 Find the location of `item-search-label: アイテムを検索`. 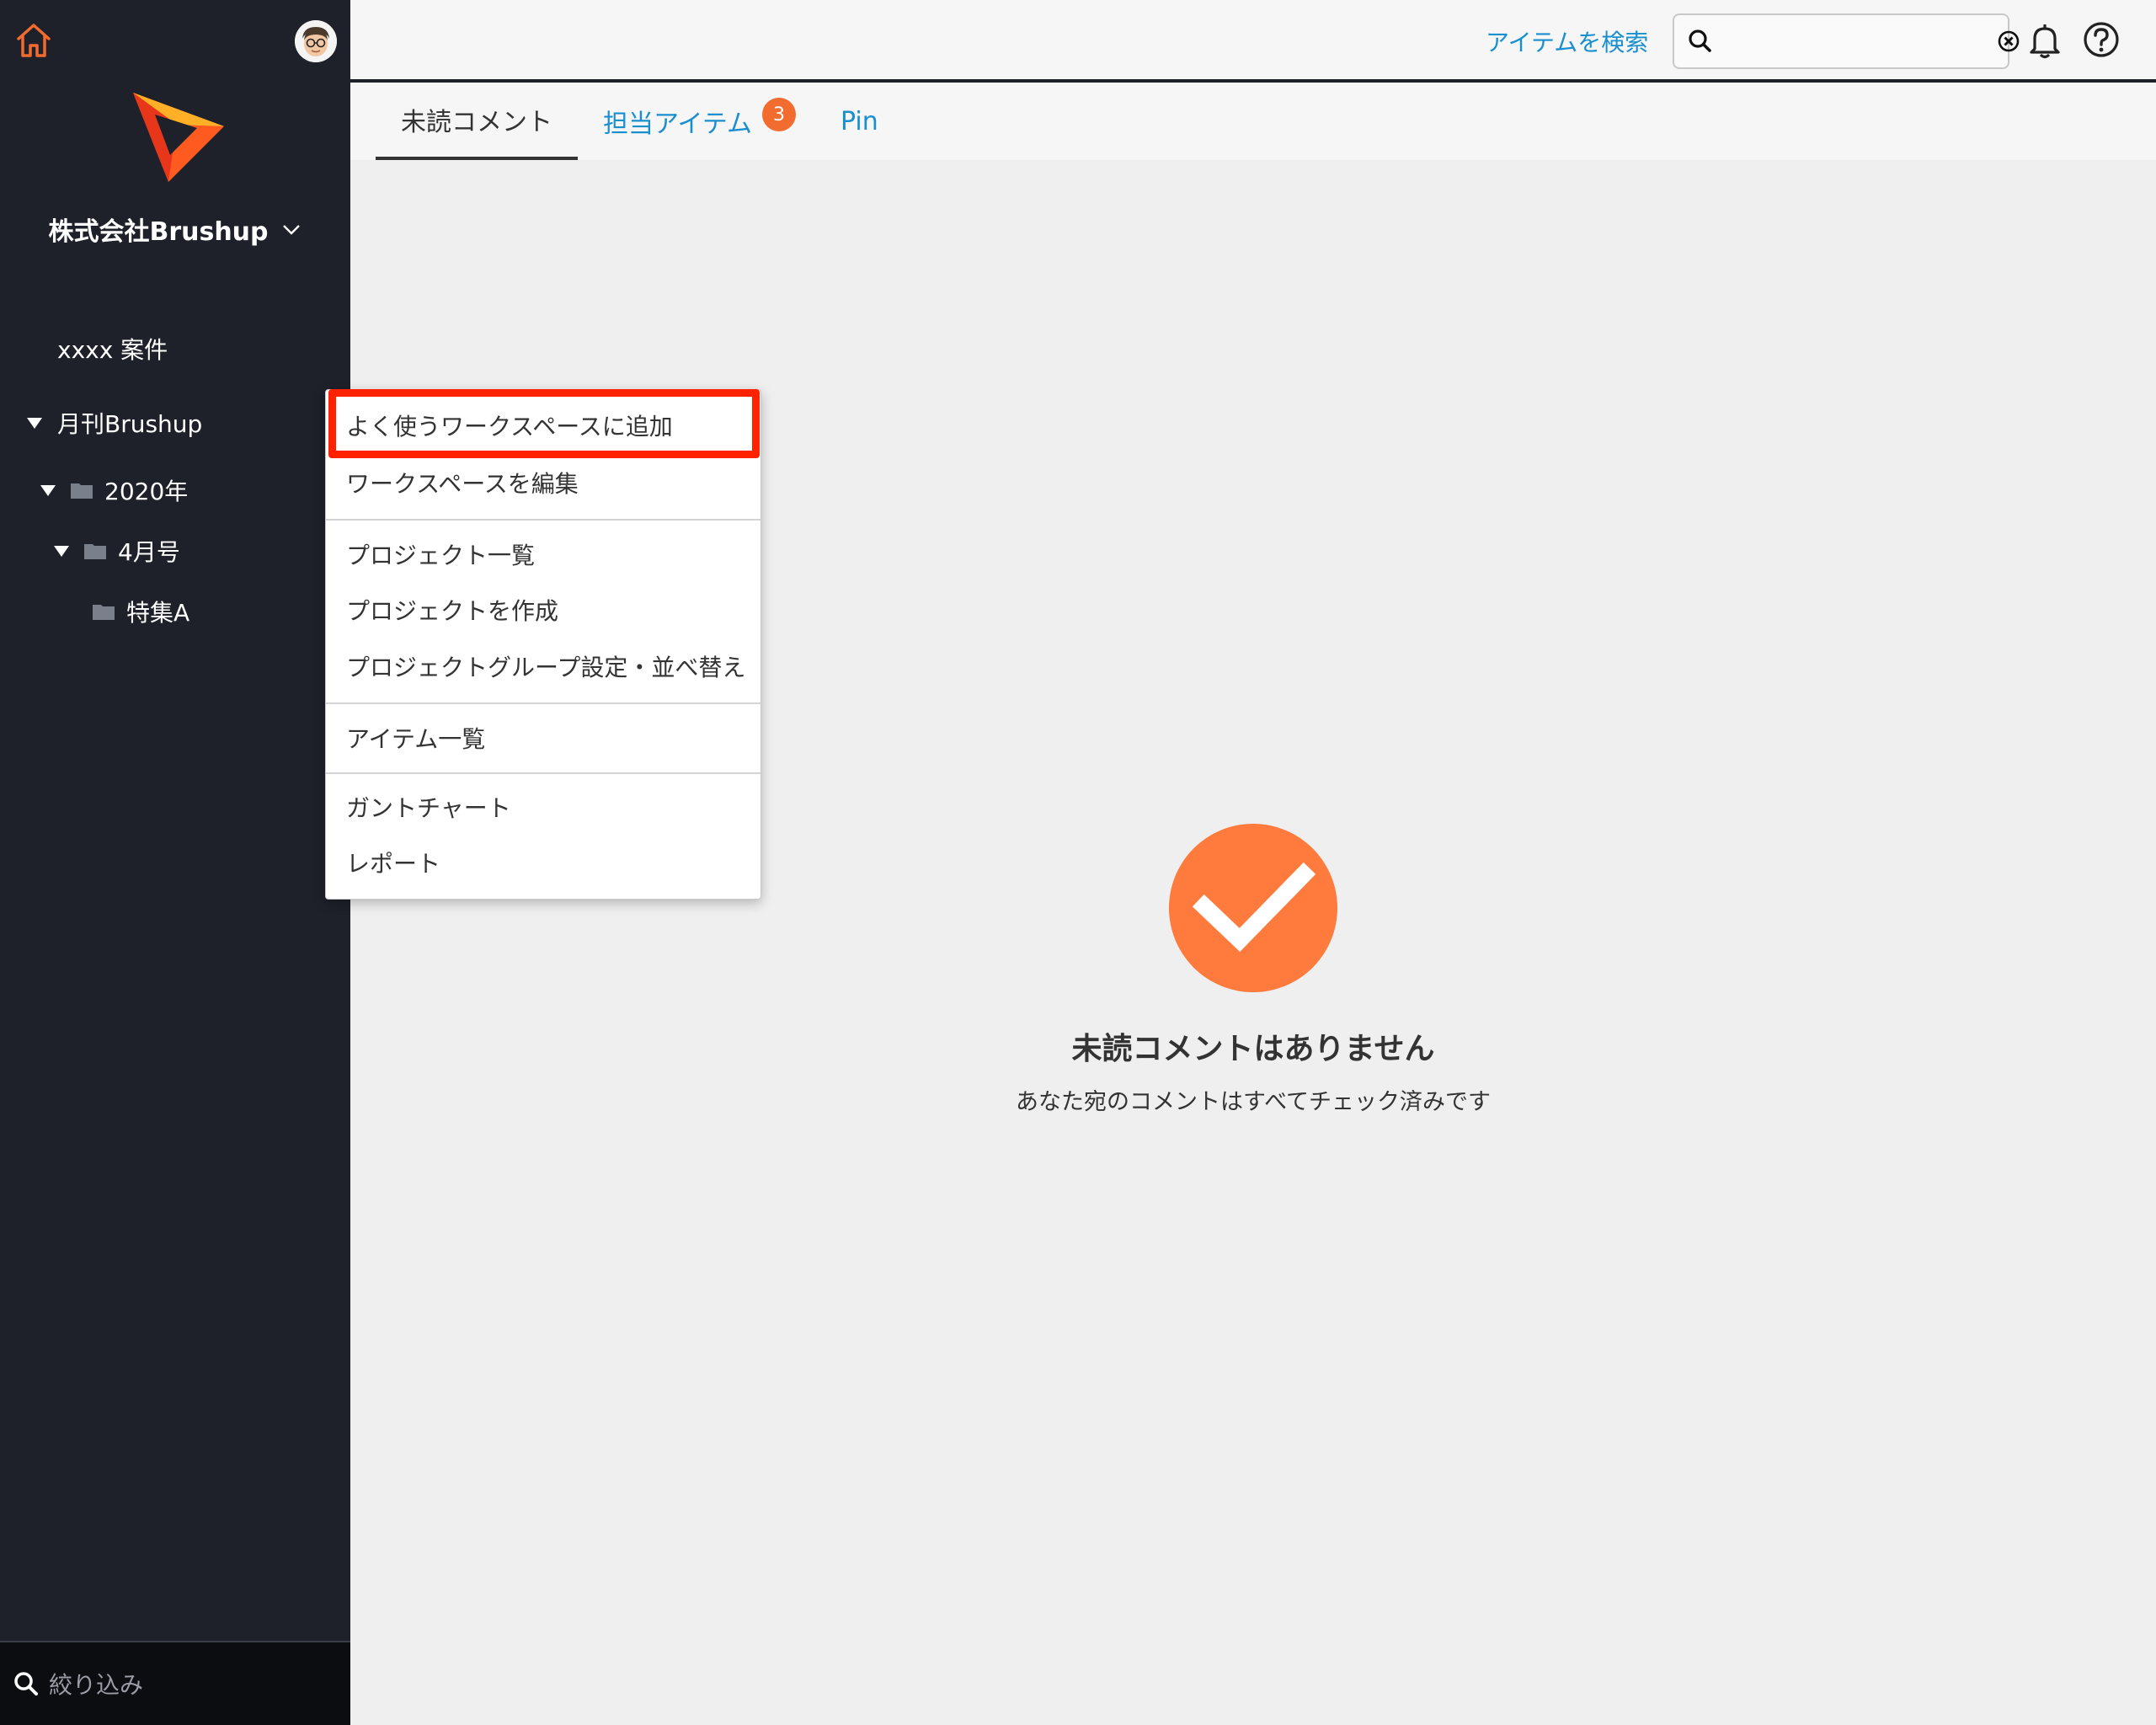

item-search-label: アイテムを検索 is located at coordinates (1567, 42).